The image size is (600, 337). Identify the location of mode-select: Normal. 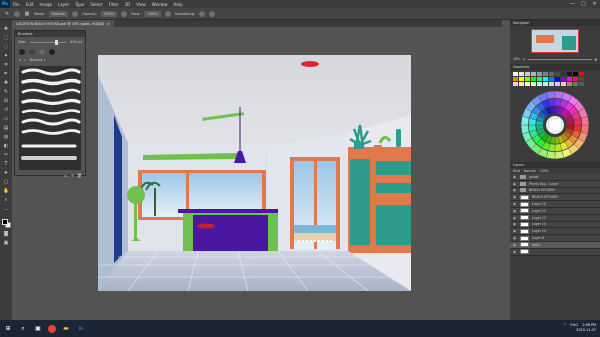
(59, 13).